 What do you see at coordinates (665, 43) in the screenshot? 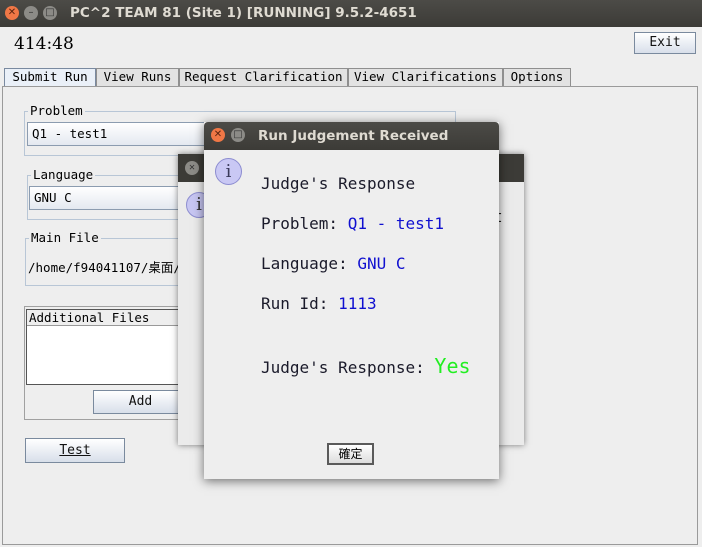
I see `exit-button: Exit` at bounding box center [665, 43].